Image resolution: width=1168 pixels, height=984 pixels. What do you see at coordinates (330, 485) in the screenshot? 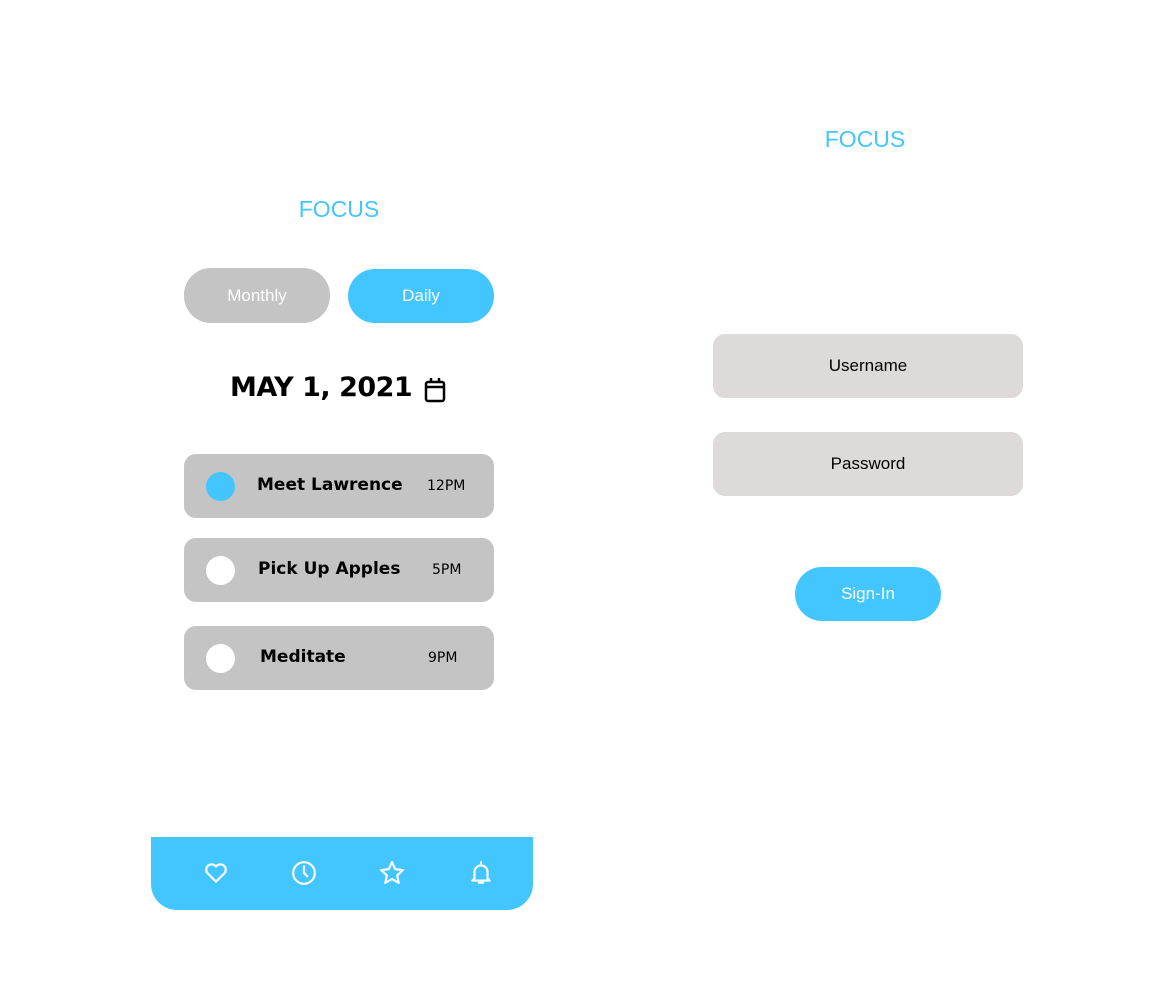
I see `task-name: Meet Lawrence` at bounding box center [330, 485].